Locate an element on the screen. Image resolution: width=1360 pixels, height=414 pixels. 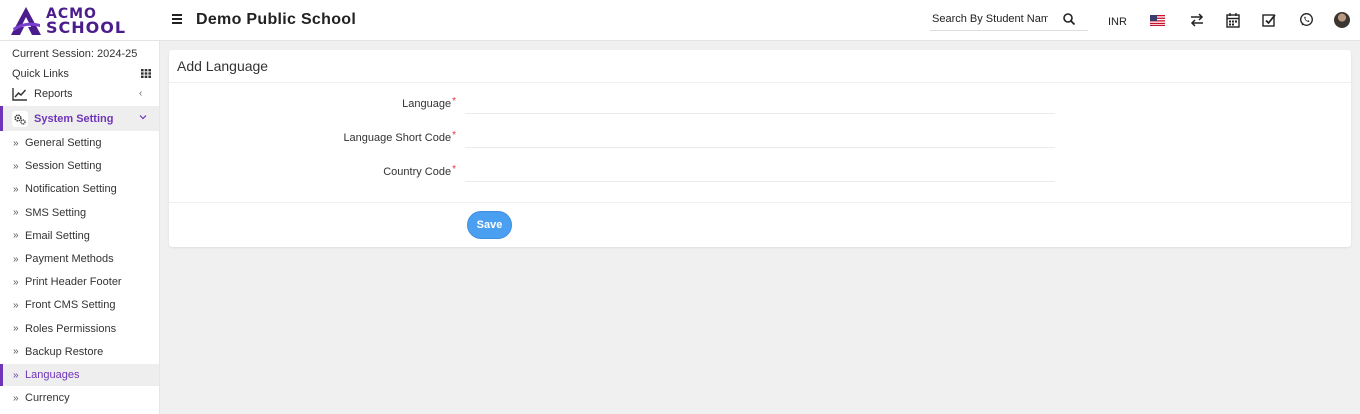
language-row: Language* is located at coordinates (760, 104).